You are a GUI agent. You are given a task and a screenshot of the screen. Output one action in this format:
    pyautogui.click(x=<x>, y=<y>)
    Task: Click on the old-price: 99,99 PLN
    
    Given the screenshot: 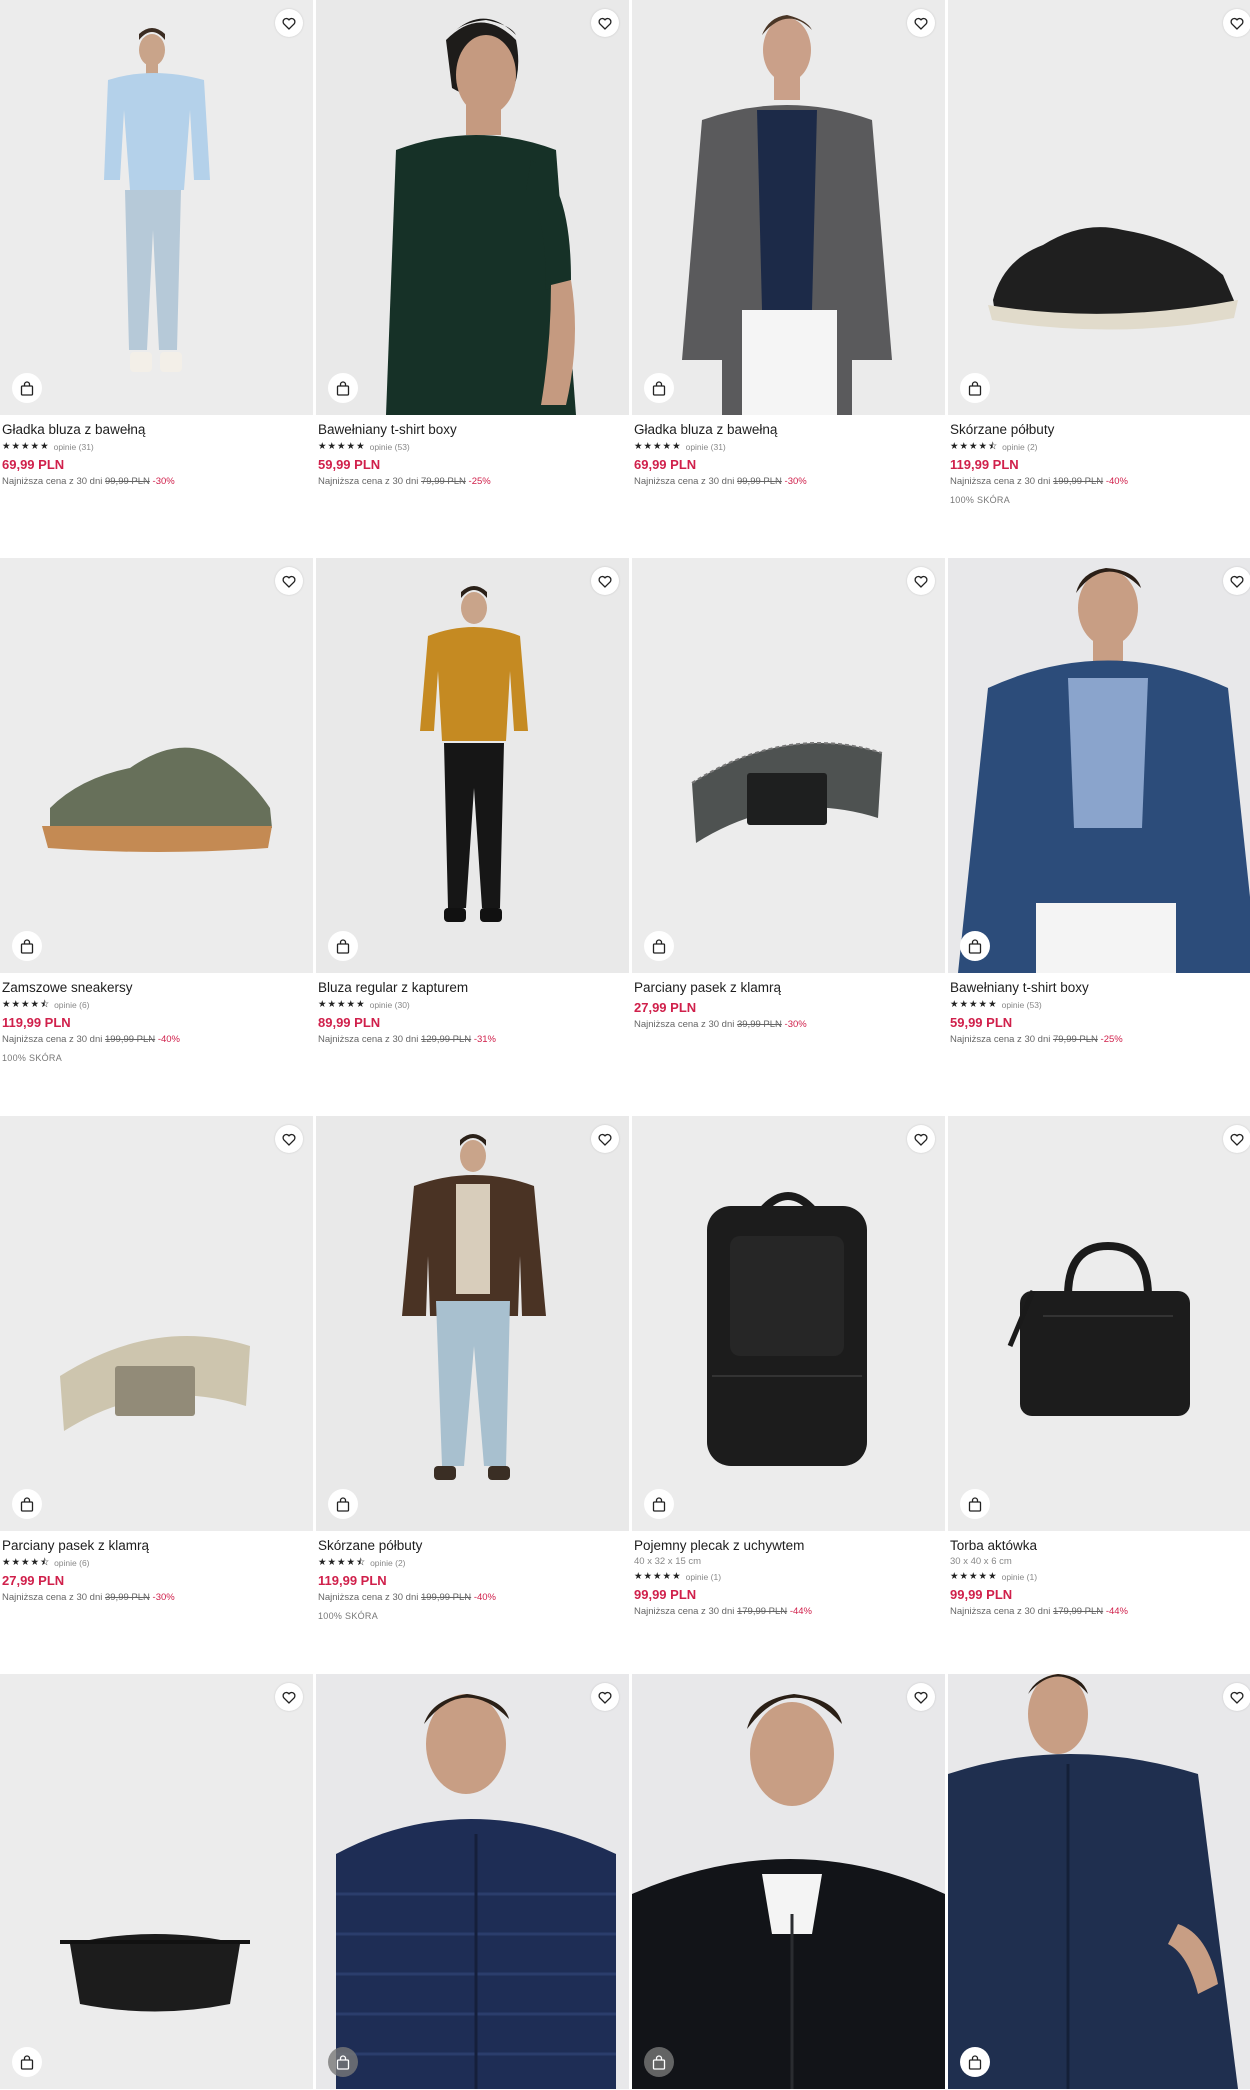 What is the action you would take?
    pyautogui.click(x=127, y=481)
    